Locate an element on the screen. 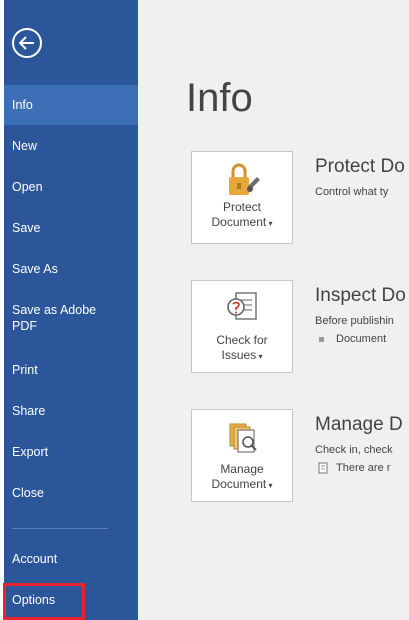 This screenshot has width=409, height=620. sidebar-item-label: Export is located at coordinates (30, 452).